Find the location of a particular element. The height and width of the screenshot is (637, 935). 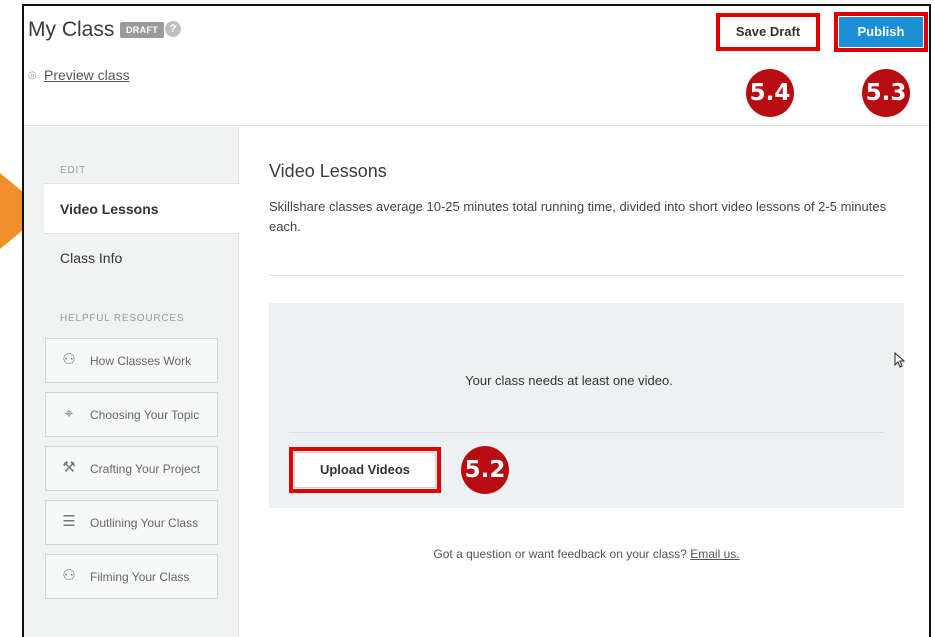

resource-label: Choosing Your Topic is located at coordinates (145, 415).